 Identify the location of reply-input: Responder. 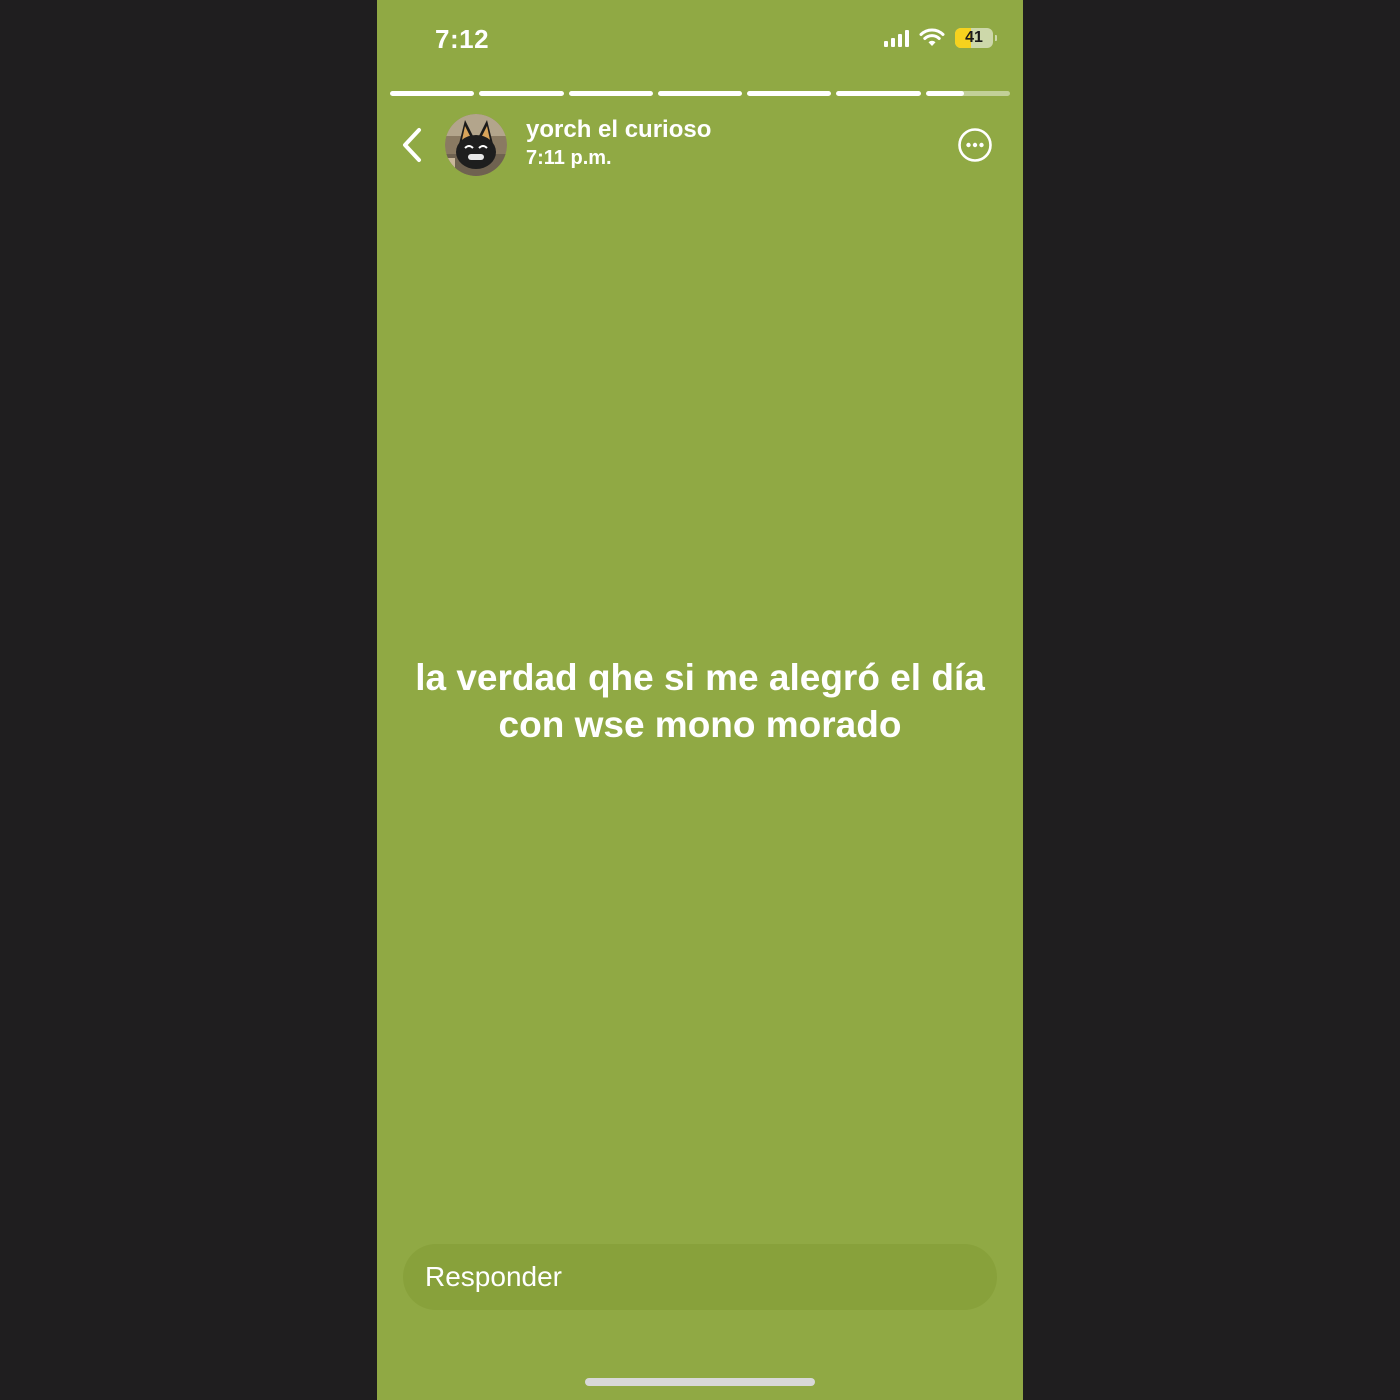
(700, 1277).